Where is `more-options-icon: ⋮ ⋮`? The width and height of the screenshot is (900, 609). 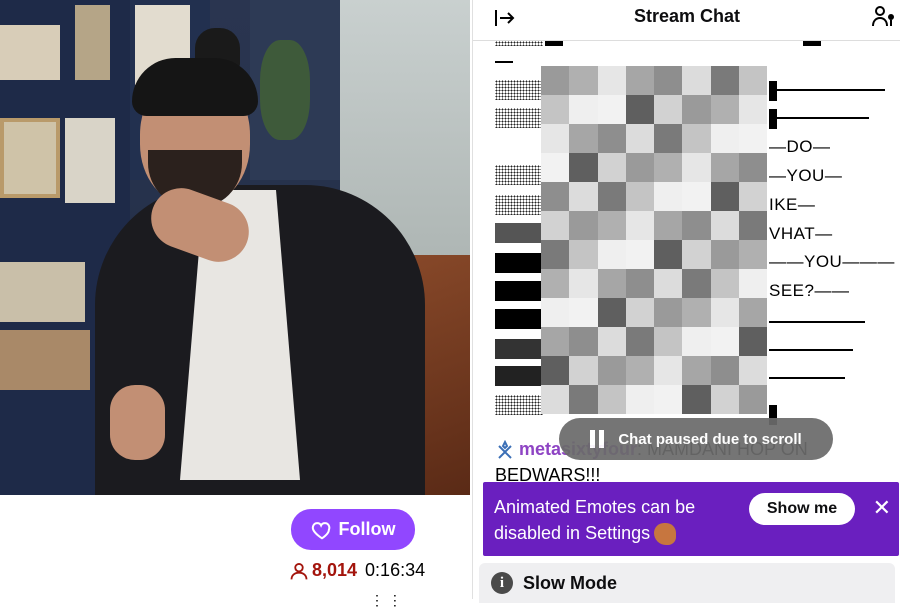
more-options-icon: ⋮ ⋮ is located at coordinates (386, 600).